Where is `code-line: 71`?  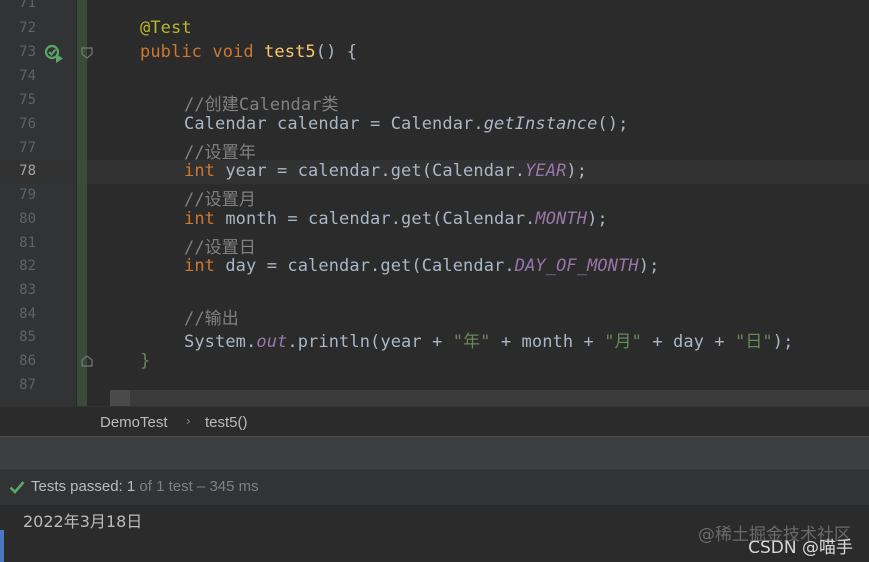
code-line: 71 is located at coordinates (434, 8).